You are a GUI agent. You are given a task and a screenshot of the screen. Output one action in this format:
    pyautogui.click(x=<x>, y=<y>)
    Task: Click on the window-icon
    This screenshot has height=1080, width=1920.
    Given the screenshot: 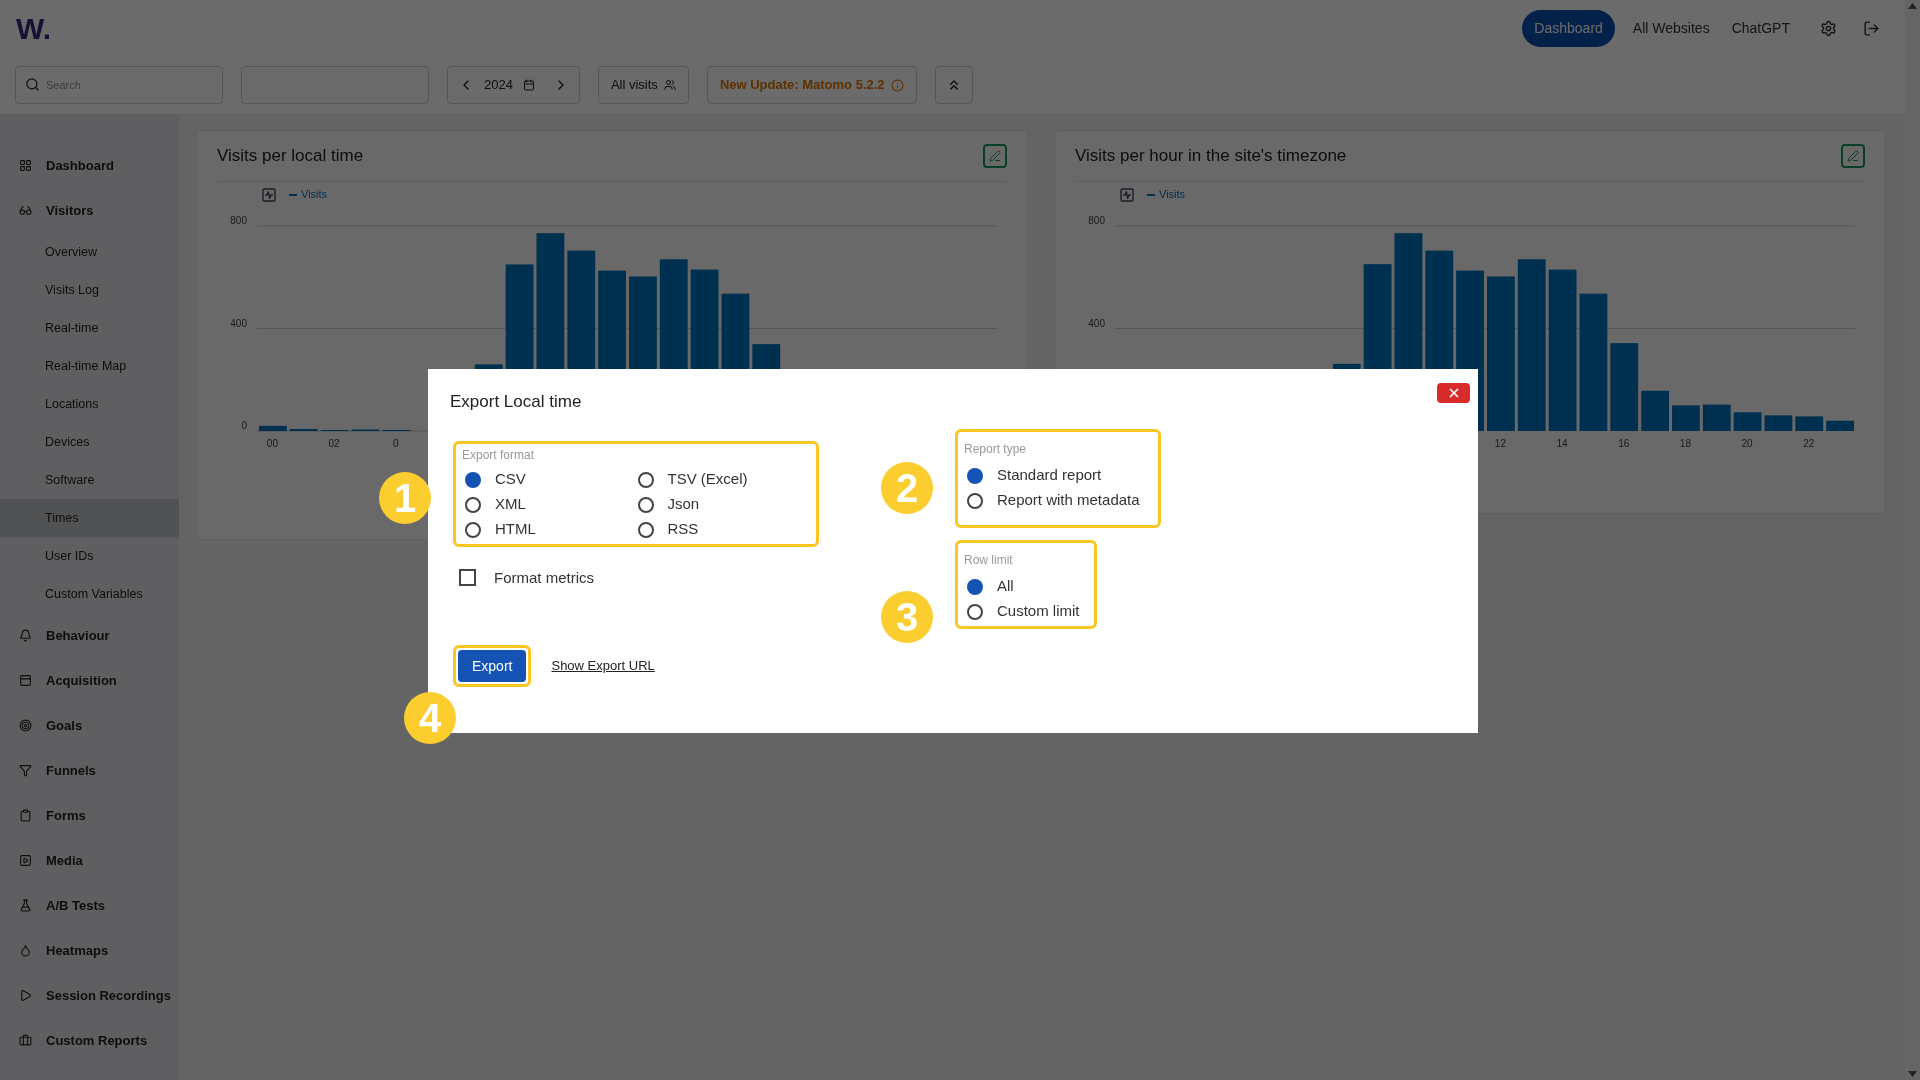 What is the action you would take?
    pyautogui.click(x=25, y=680)
    